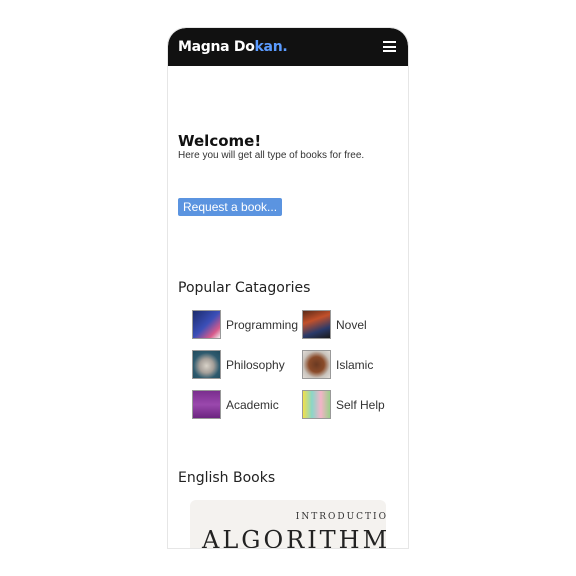 This screenshot has width=576, height=576. What do you see at coordinates (351, 325) in the screenshot?
I see `category-label: Novel` at bounding box center [351, 325].